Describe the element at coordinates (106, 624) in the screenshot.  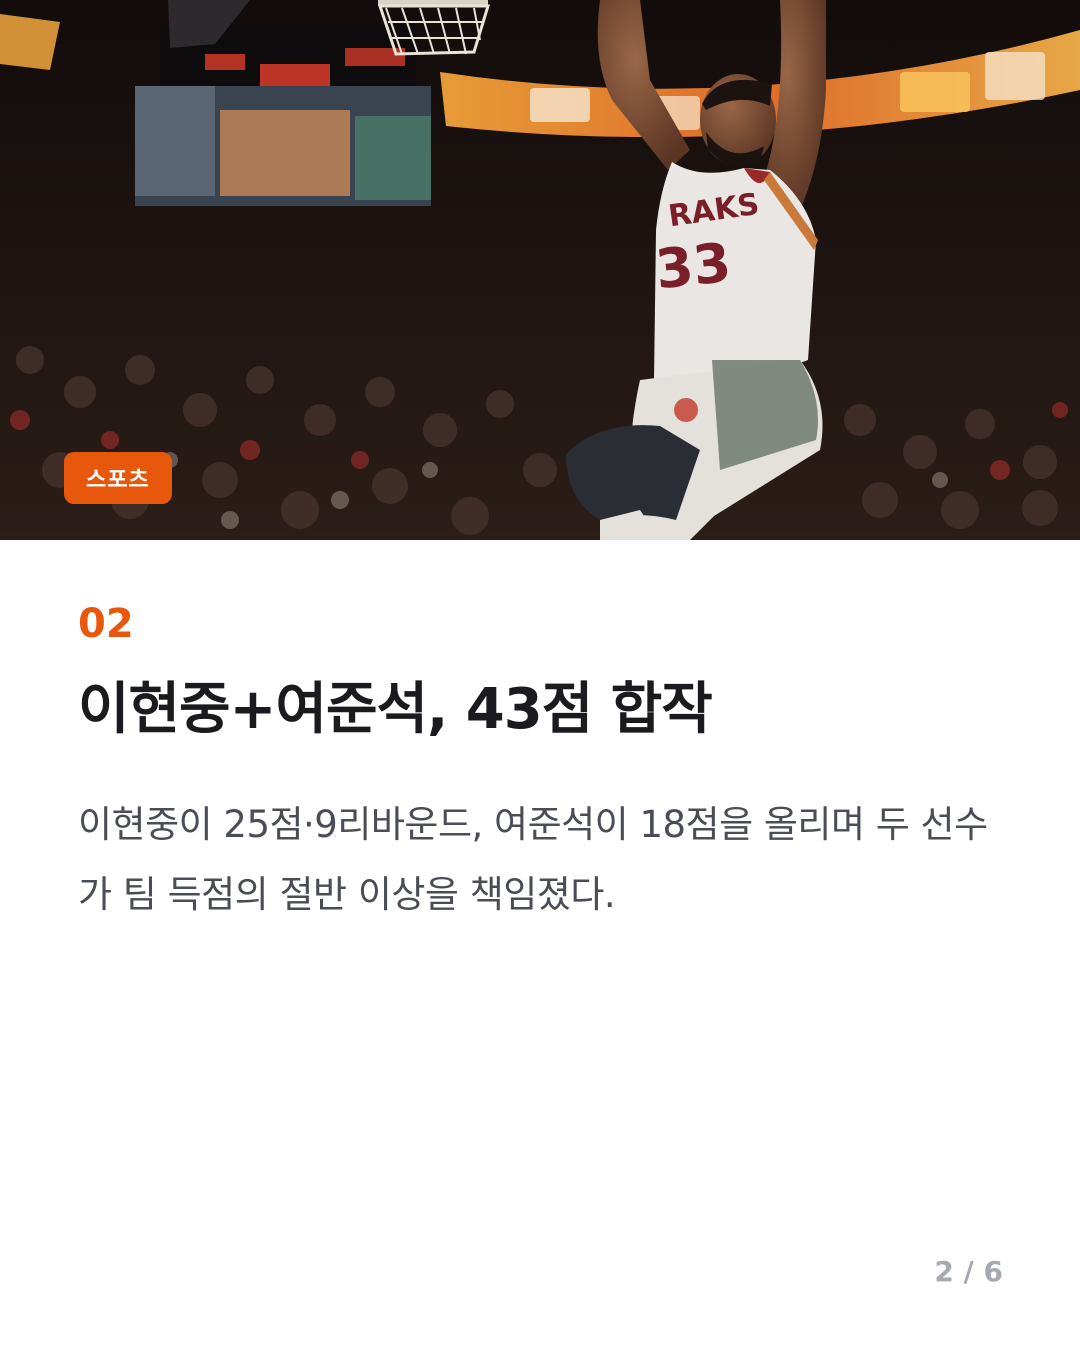
I see `article-index: 02` at that location.